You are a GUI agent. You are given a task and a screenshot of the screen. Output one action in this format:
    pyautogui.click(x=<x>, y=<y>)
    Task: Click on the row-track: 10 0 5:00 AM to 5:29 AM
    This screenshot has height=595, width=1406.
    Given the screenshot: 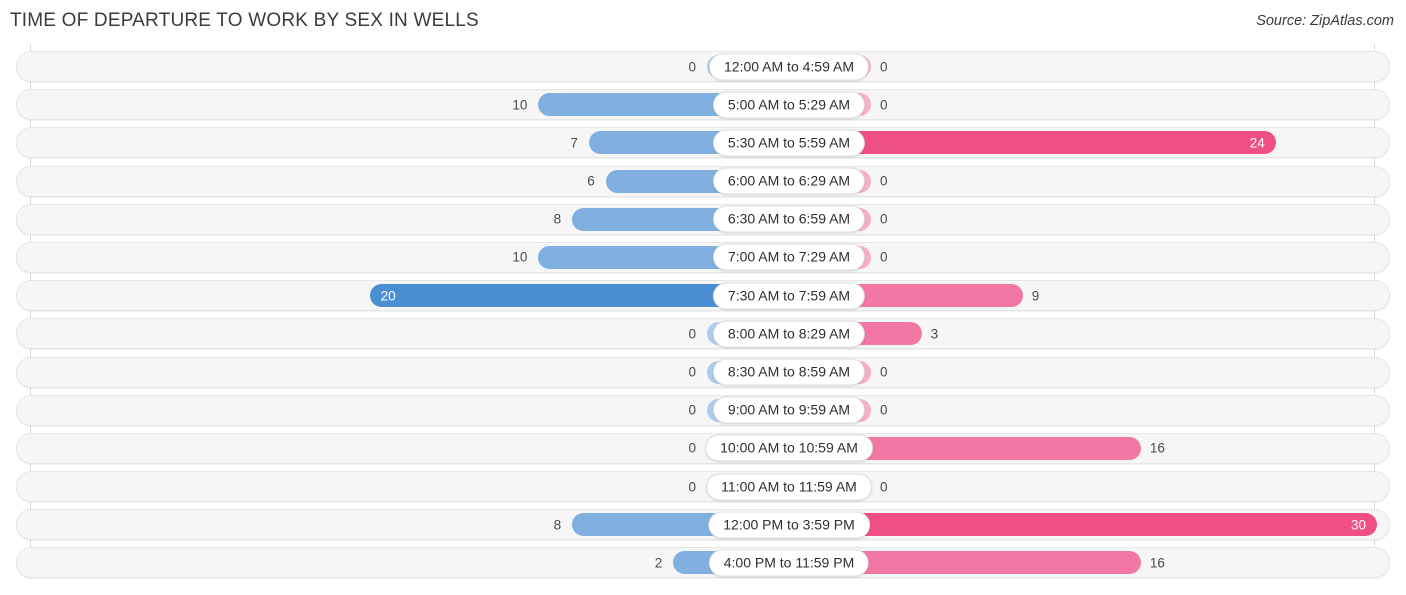 What is the action you would take?
    pyautogui.click(x=703, y=104)
    